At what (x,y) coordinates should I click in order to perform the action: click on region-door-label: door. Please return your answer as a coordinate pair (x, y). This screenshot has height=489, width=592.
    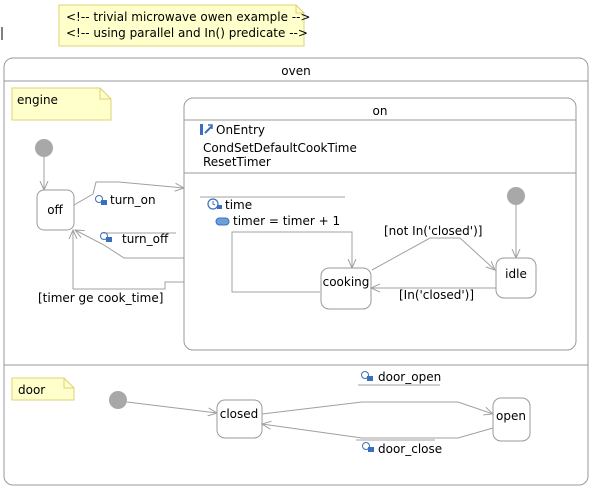
    Looking at the image, I should click on (43, 389).